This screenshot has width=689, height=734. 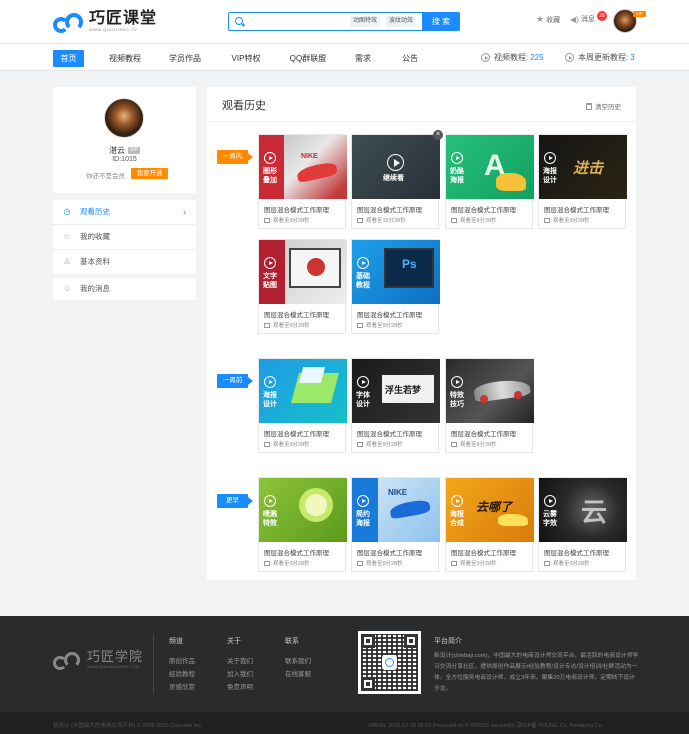 I want to click on thumb-caption: 海报 设计, so click(x=270, y=400).